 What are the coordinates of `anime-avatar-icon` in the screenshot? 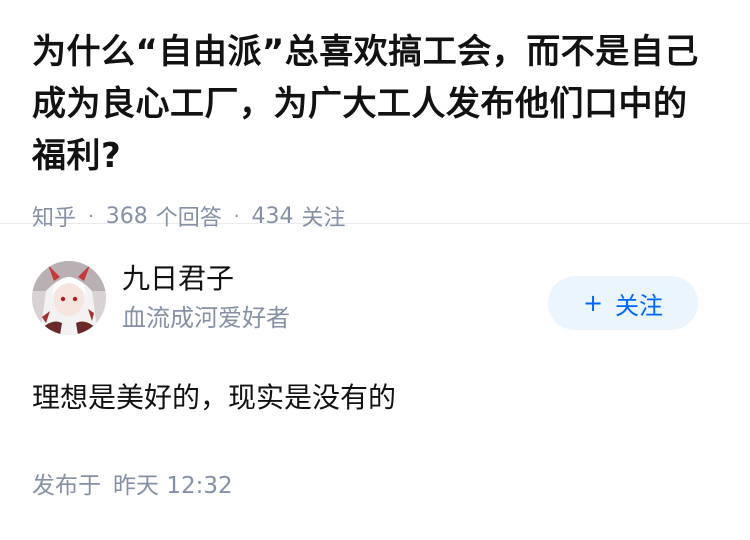 It's located at (69, 298).